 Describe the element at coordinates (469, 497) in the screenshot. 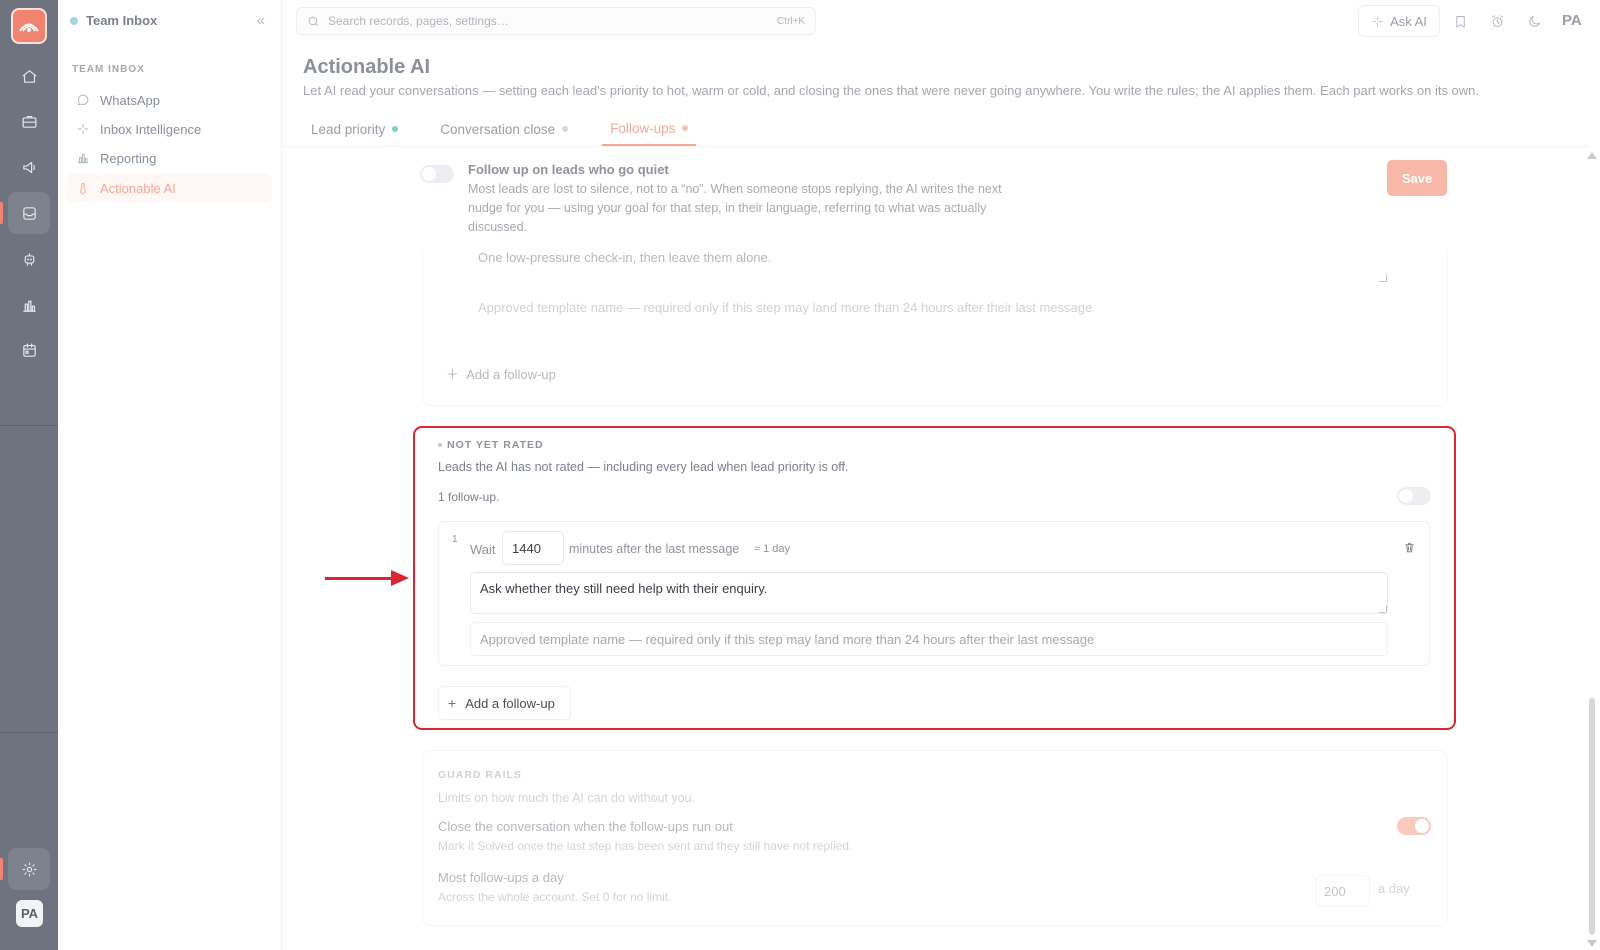

I see `follow-up-count: 1 follow-up.` at that location.